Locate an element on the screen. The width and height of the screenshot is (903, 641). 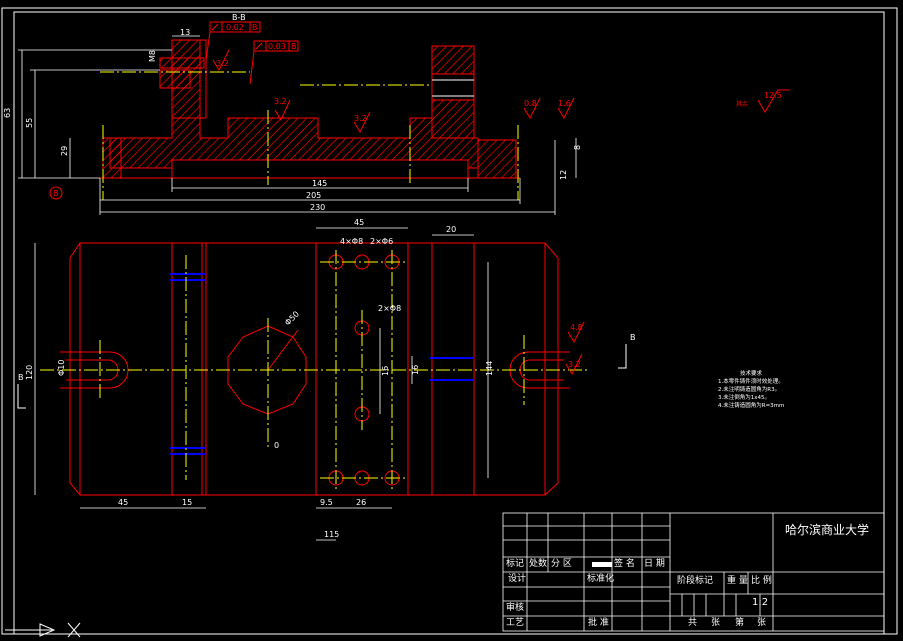
label-gong: 共 is located at coordinates (693, 623).